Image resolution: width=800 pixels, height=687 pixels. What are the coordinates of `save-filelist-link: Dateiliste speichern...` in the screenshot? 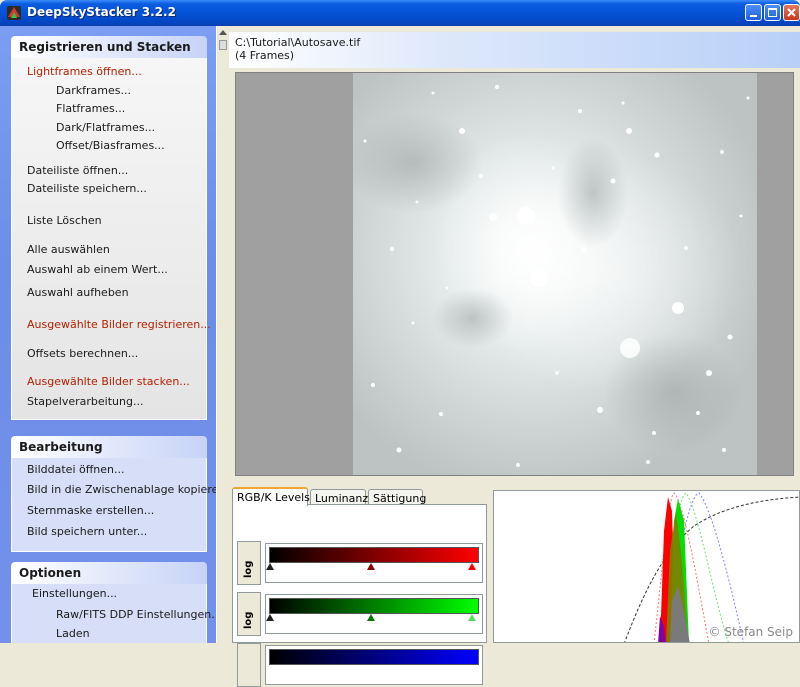 It's located at (87, 188).